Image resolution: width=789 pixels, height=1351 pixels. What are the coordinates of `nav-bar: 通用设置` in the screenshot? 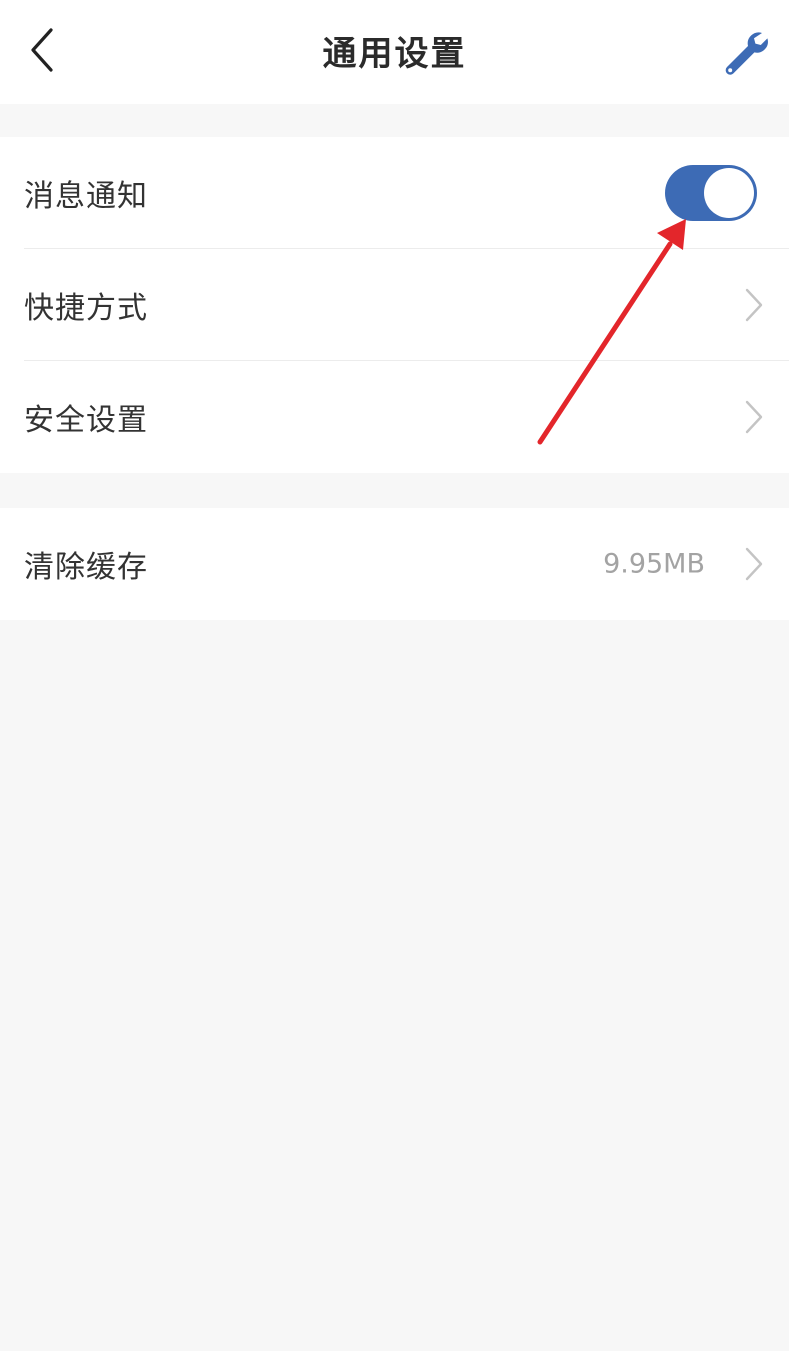 It's located at (394, 52).